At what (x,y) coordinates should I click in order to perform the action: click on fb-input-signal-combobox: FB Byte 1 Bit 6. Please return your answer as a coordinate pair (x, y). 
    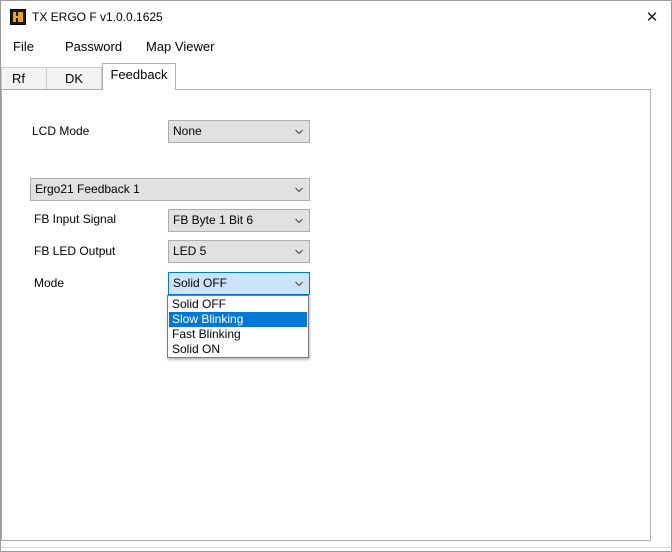
    Looking at the image, I should click on (239, 220).